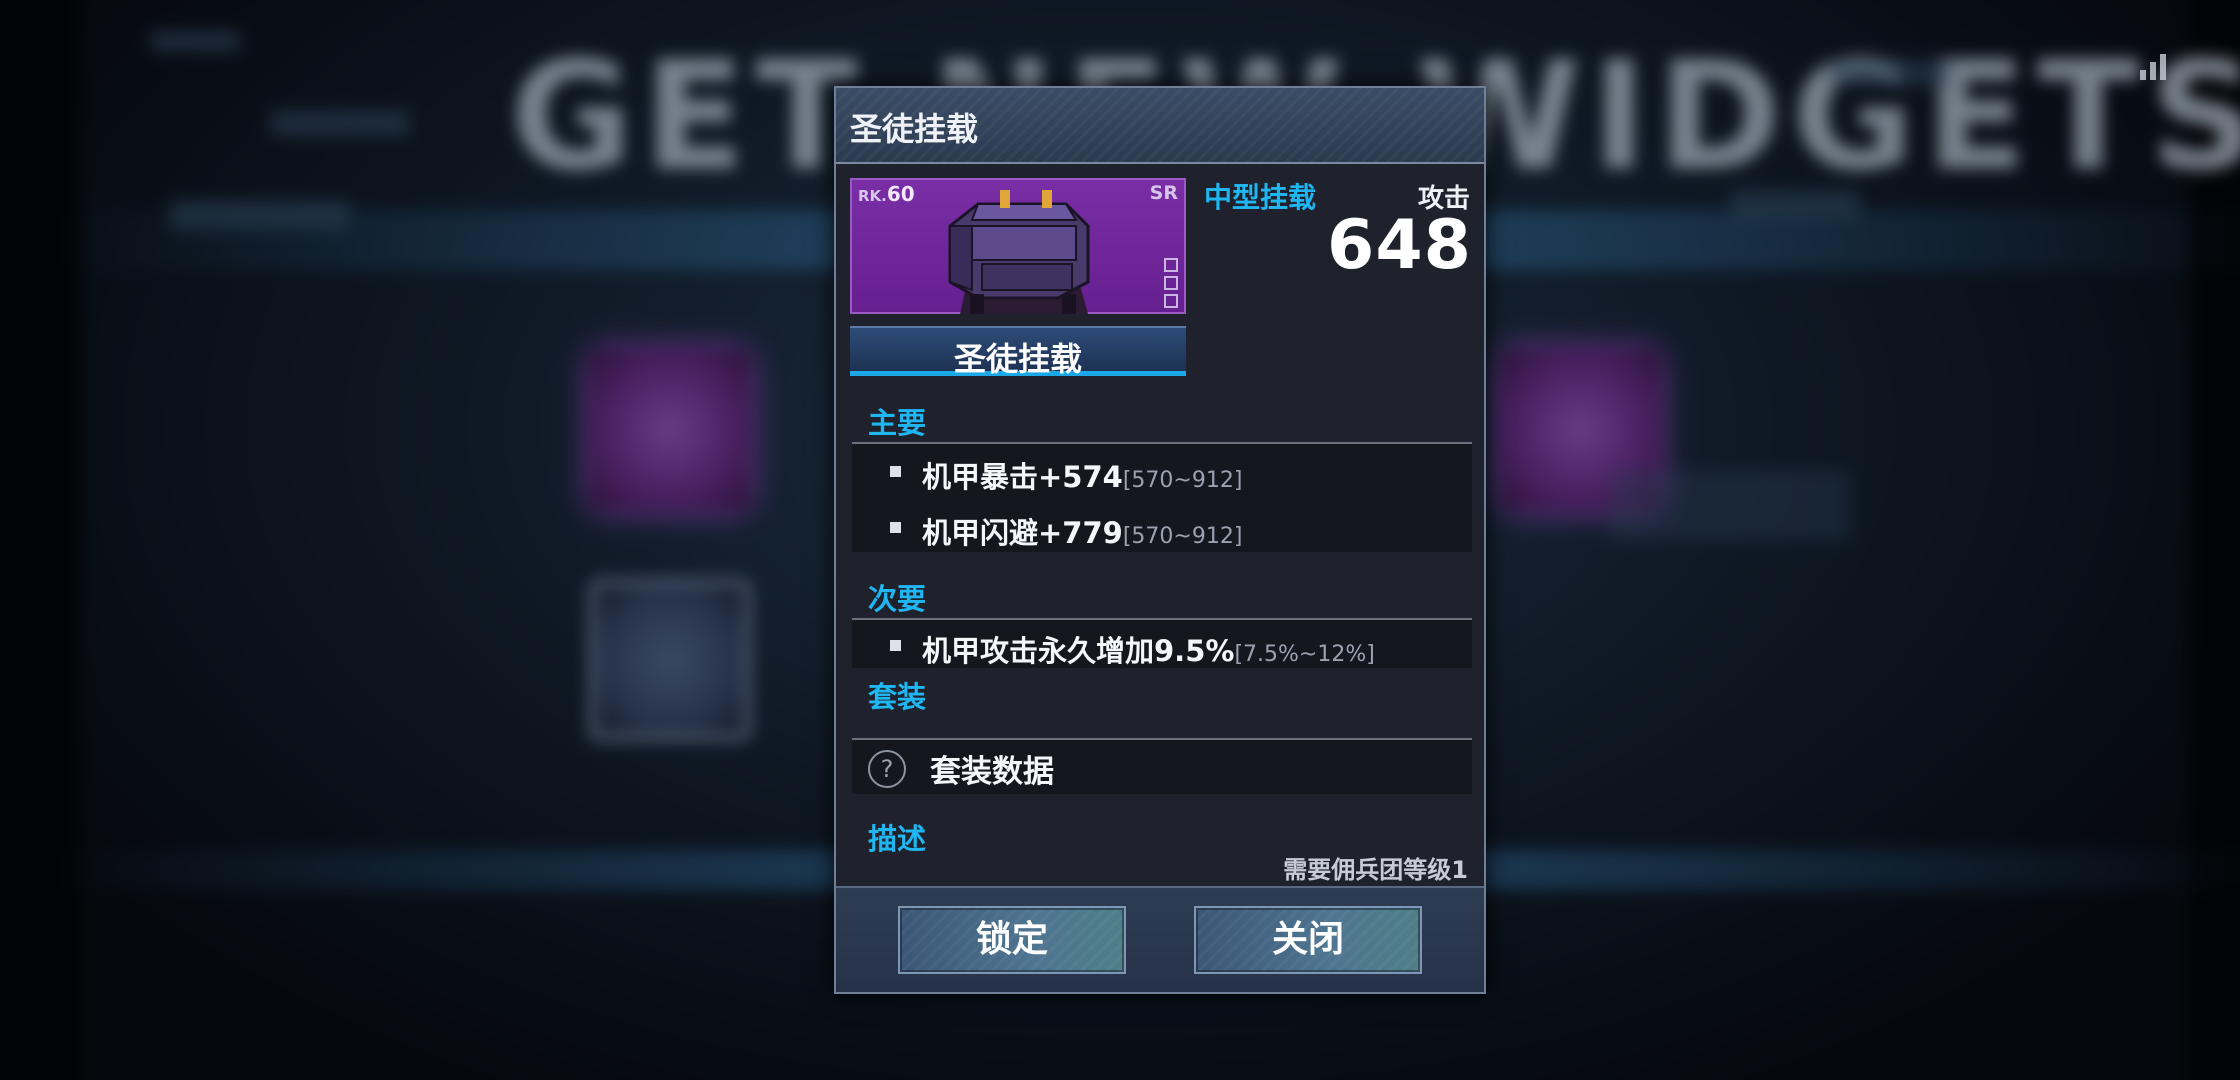  I want to click on lock-button: 锁定, so click(1012, 940).